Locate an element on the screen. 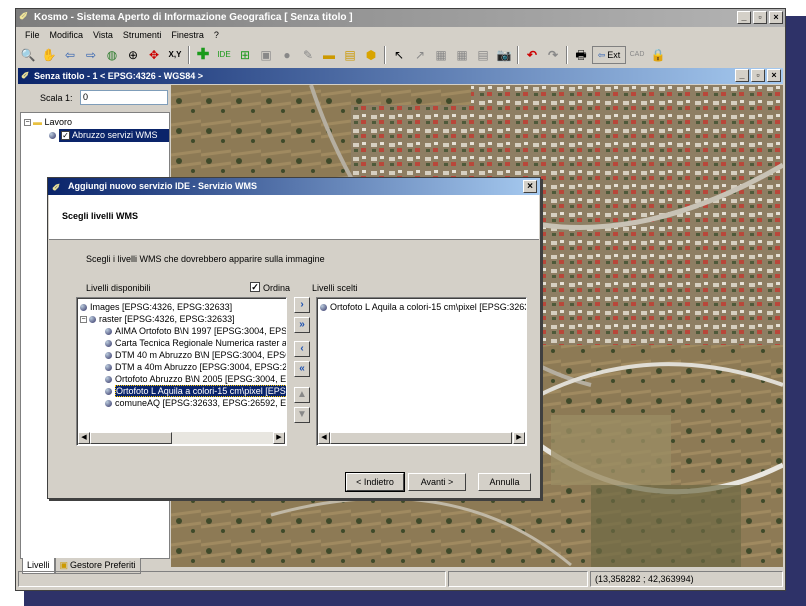 This screenshot has width=806, height=606. table-icon: ▤ is located at coordinates (483, 55).